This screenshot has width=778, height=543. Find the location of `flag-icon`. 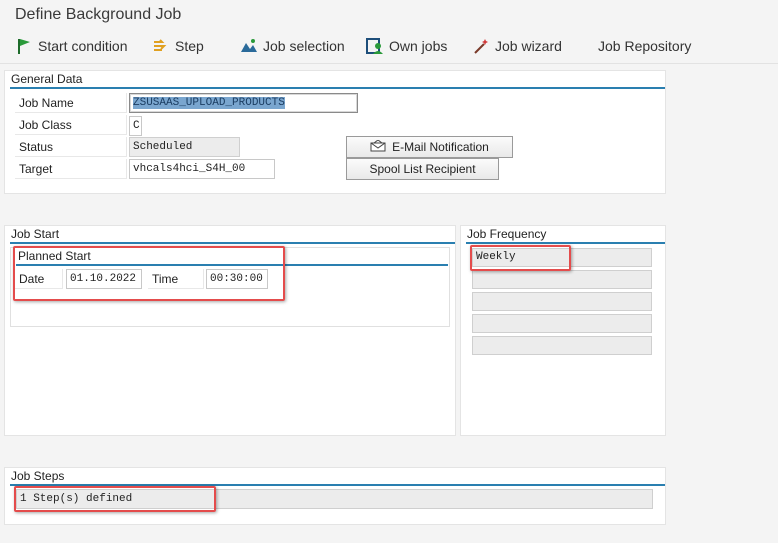

flag-icon is located at coordinates (24, 46).